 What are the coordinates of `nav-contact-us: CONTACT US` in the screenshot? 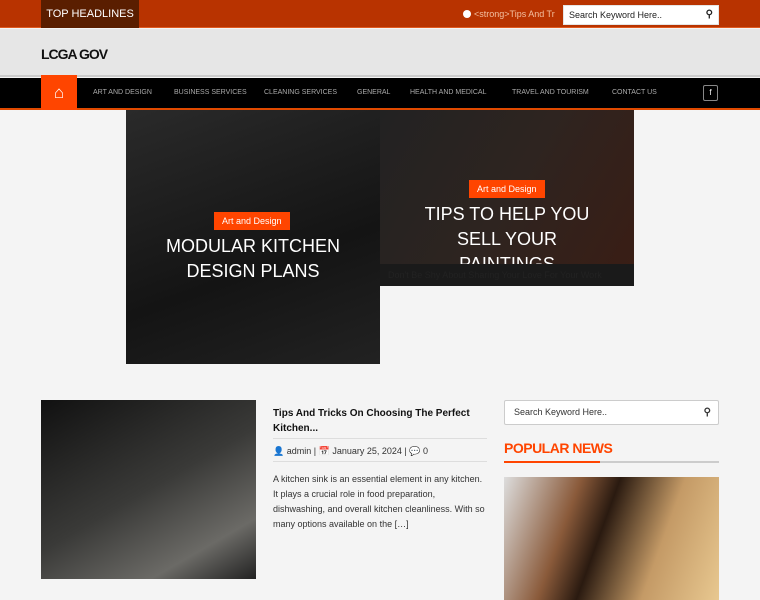 It's located at (634, 92).